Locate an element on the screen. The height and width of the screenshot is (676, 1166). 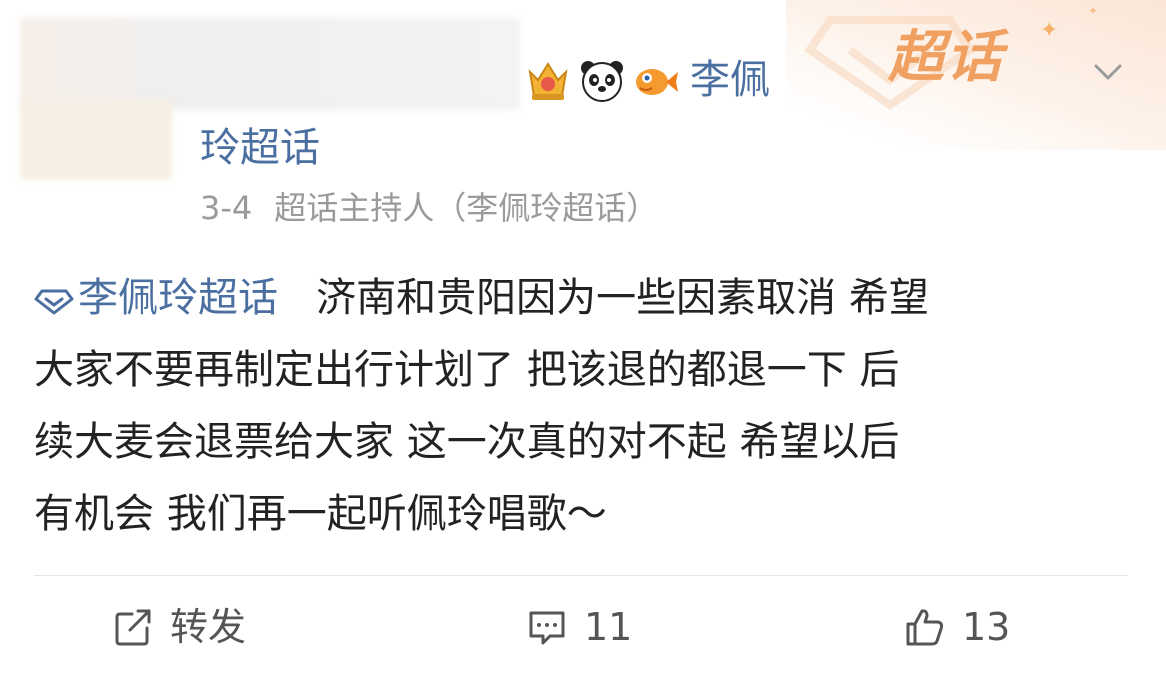
blurred-avatar-area is located at coordinates (270, 64).